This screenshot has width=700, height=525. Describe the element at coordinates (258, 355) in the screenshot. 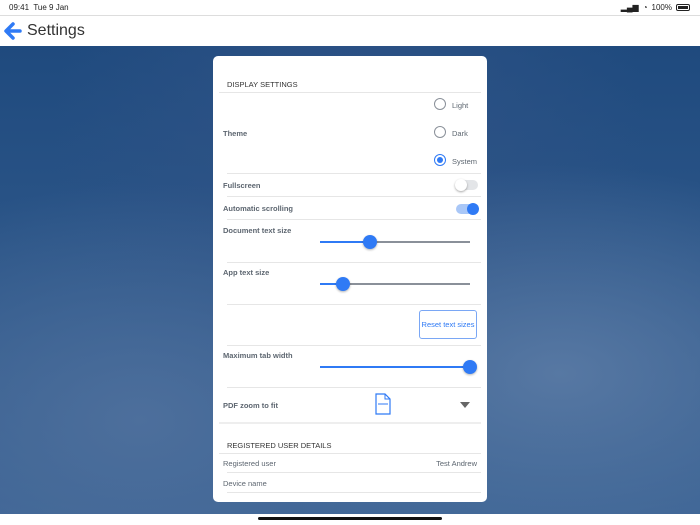

I see `max-tab-width-label: Maximum tab width` at that location.